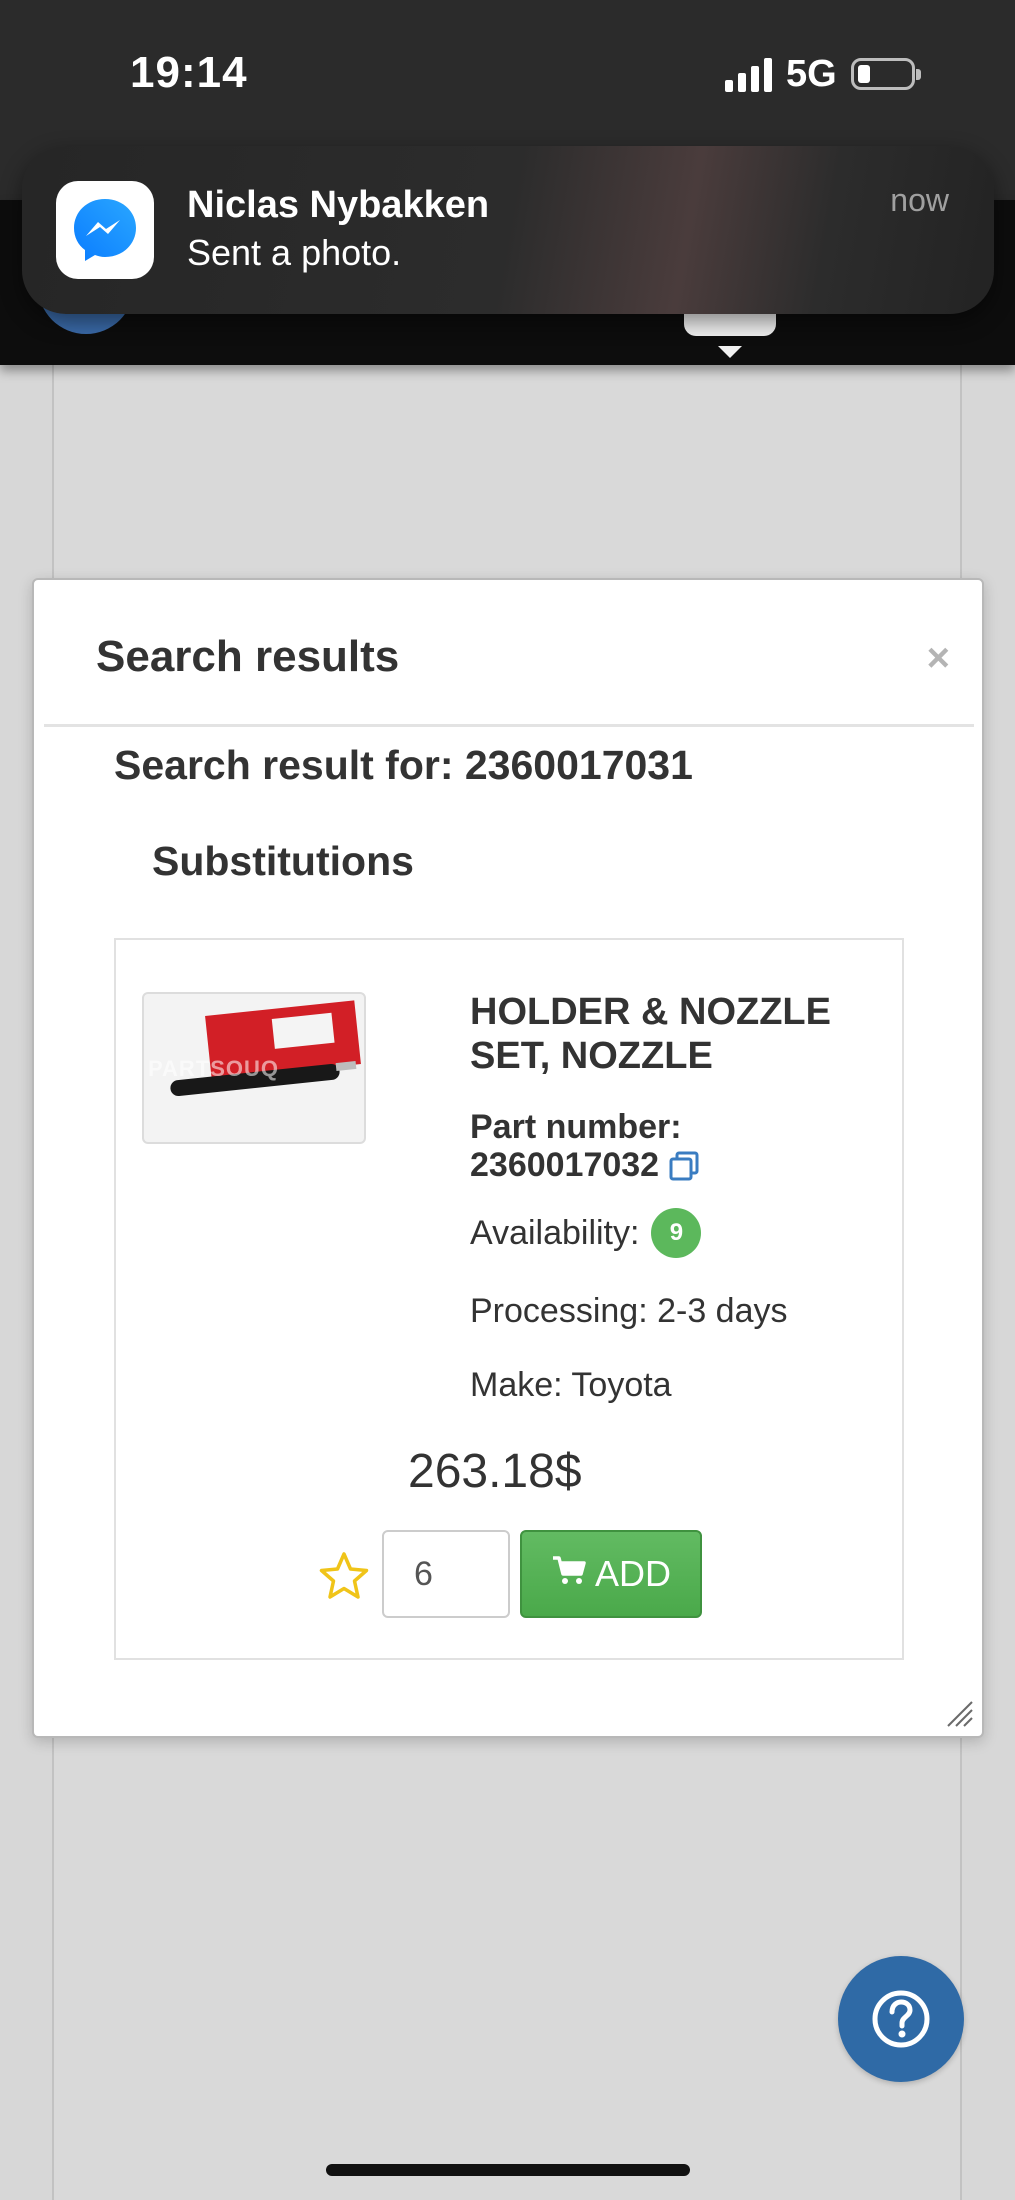  Describe the element at coordinates (508, 230) in the screenshot. I see `message-notification: Niclas Nybakken Sent a photo. now` at that location.